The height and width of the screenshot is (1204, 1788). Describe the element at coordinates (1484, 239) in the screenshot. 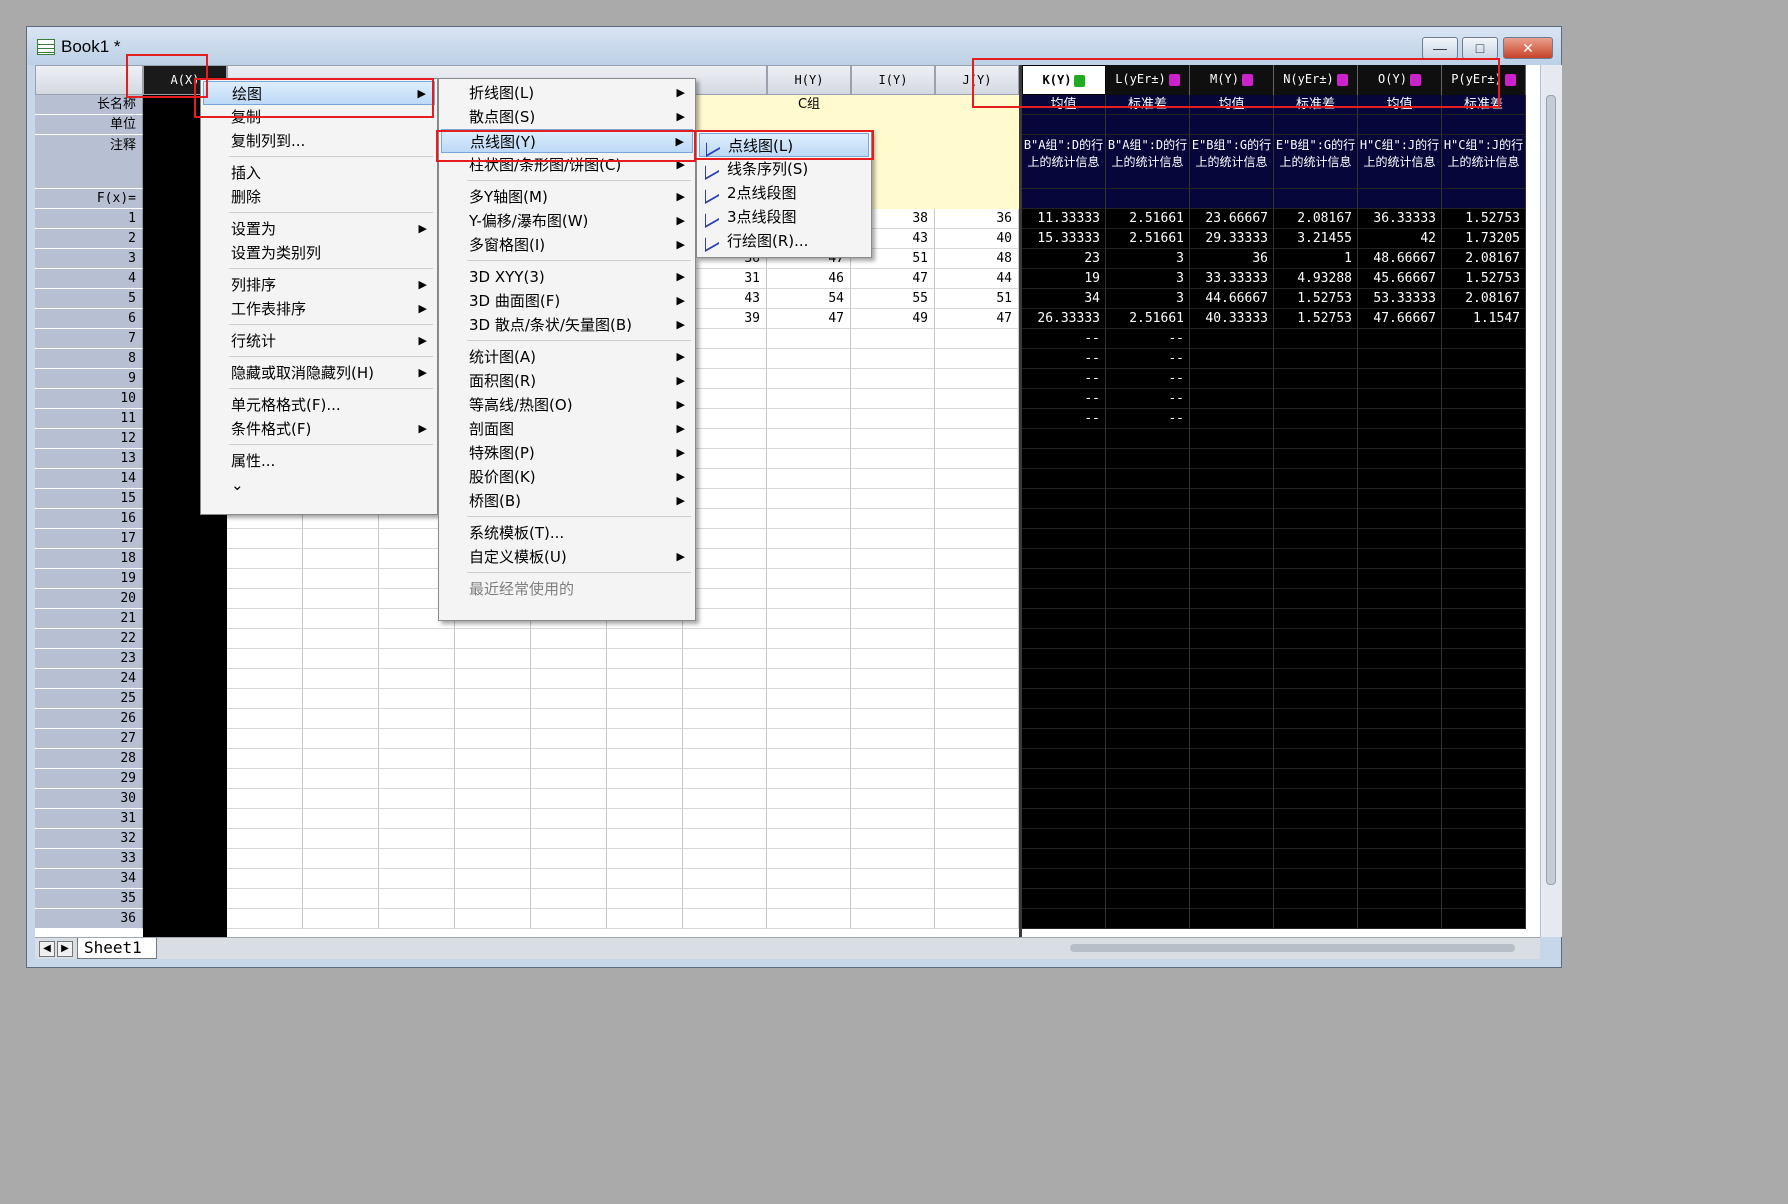

I see `table-cell: 1.73205` at that location.